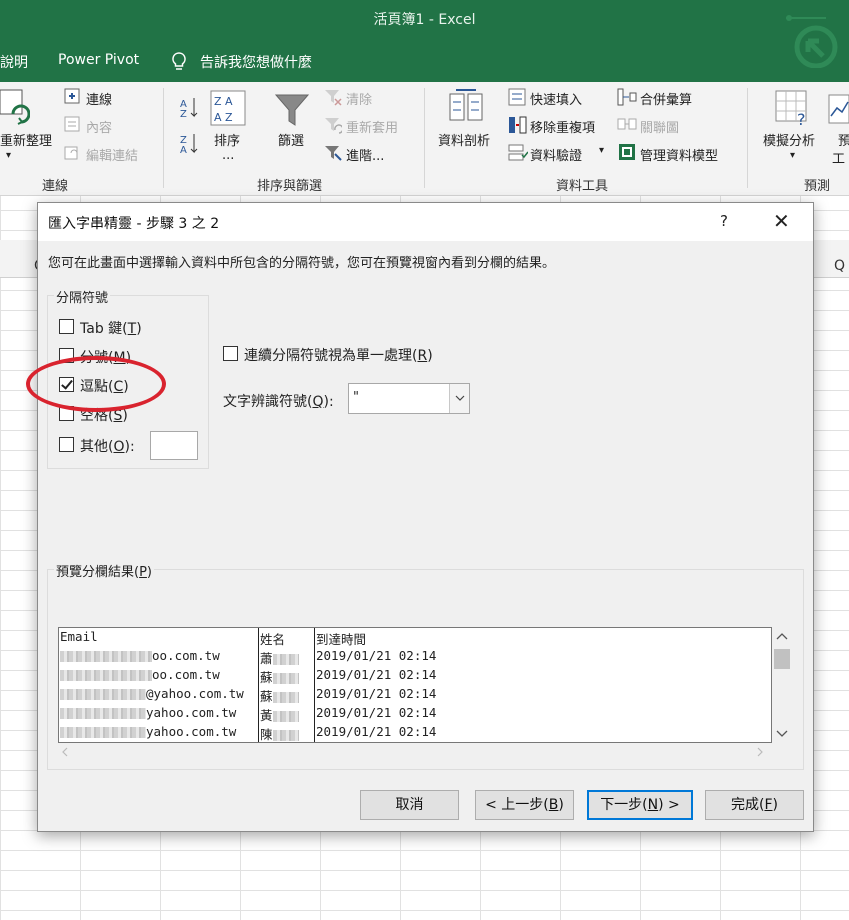  What do you see at coordinates (792, 155) in the screenshot?
I see `what-if-dropdown-icon: ▾` at bounding box center [792, 155].